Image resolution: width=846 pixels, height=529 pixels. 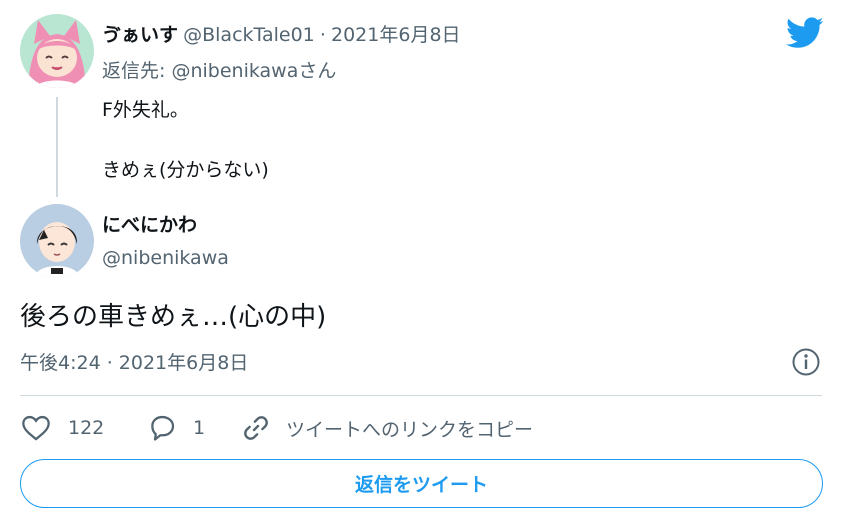 What do you see at coordinates (410, 429) in the screenshot?
I see `copy-link-label: ツイートへのリンクをコピー` at bounding box center [410, 429].